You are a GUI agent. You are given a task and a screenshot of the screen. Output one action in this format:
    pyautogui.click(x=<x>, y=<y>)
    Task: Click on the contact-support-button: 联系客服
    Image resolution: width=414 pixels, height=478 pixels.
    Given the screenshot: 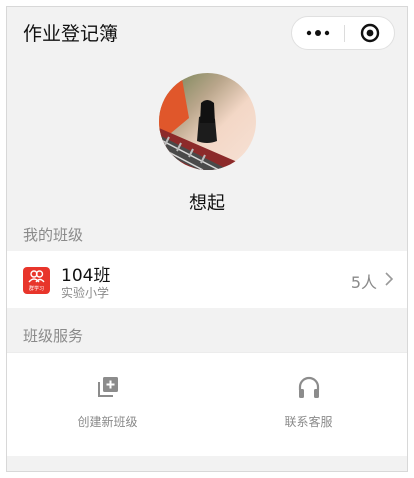 What is the action you would take?
    pyautogui.click(x=307, y=405)
    